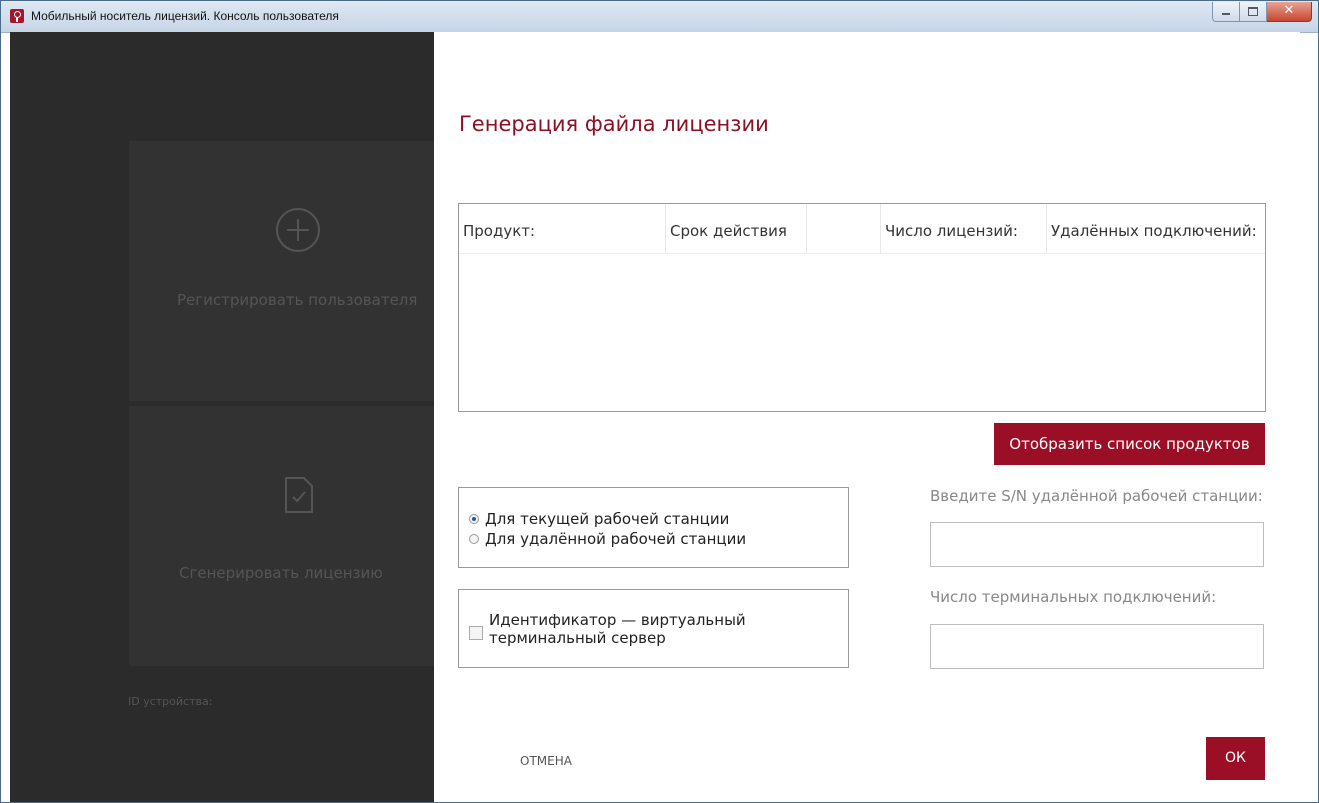 The width and height of the screenshot is (1319, 803). I want to click on terminal-count-input, so click(1097, 646).